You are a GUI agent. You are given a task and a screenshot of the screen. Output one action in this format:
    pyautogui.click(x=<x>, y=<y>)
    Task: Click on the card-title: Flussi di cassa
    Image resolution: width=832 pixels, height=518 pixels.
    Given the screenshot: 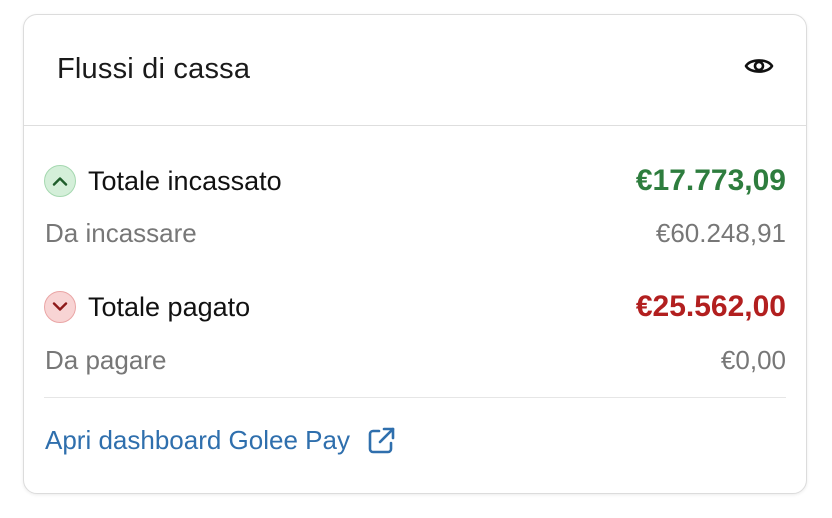 What is the action you would take?
    pyautogui.click(x=154, y=69)
    